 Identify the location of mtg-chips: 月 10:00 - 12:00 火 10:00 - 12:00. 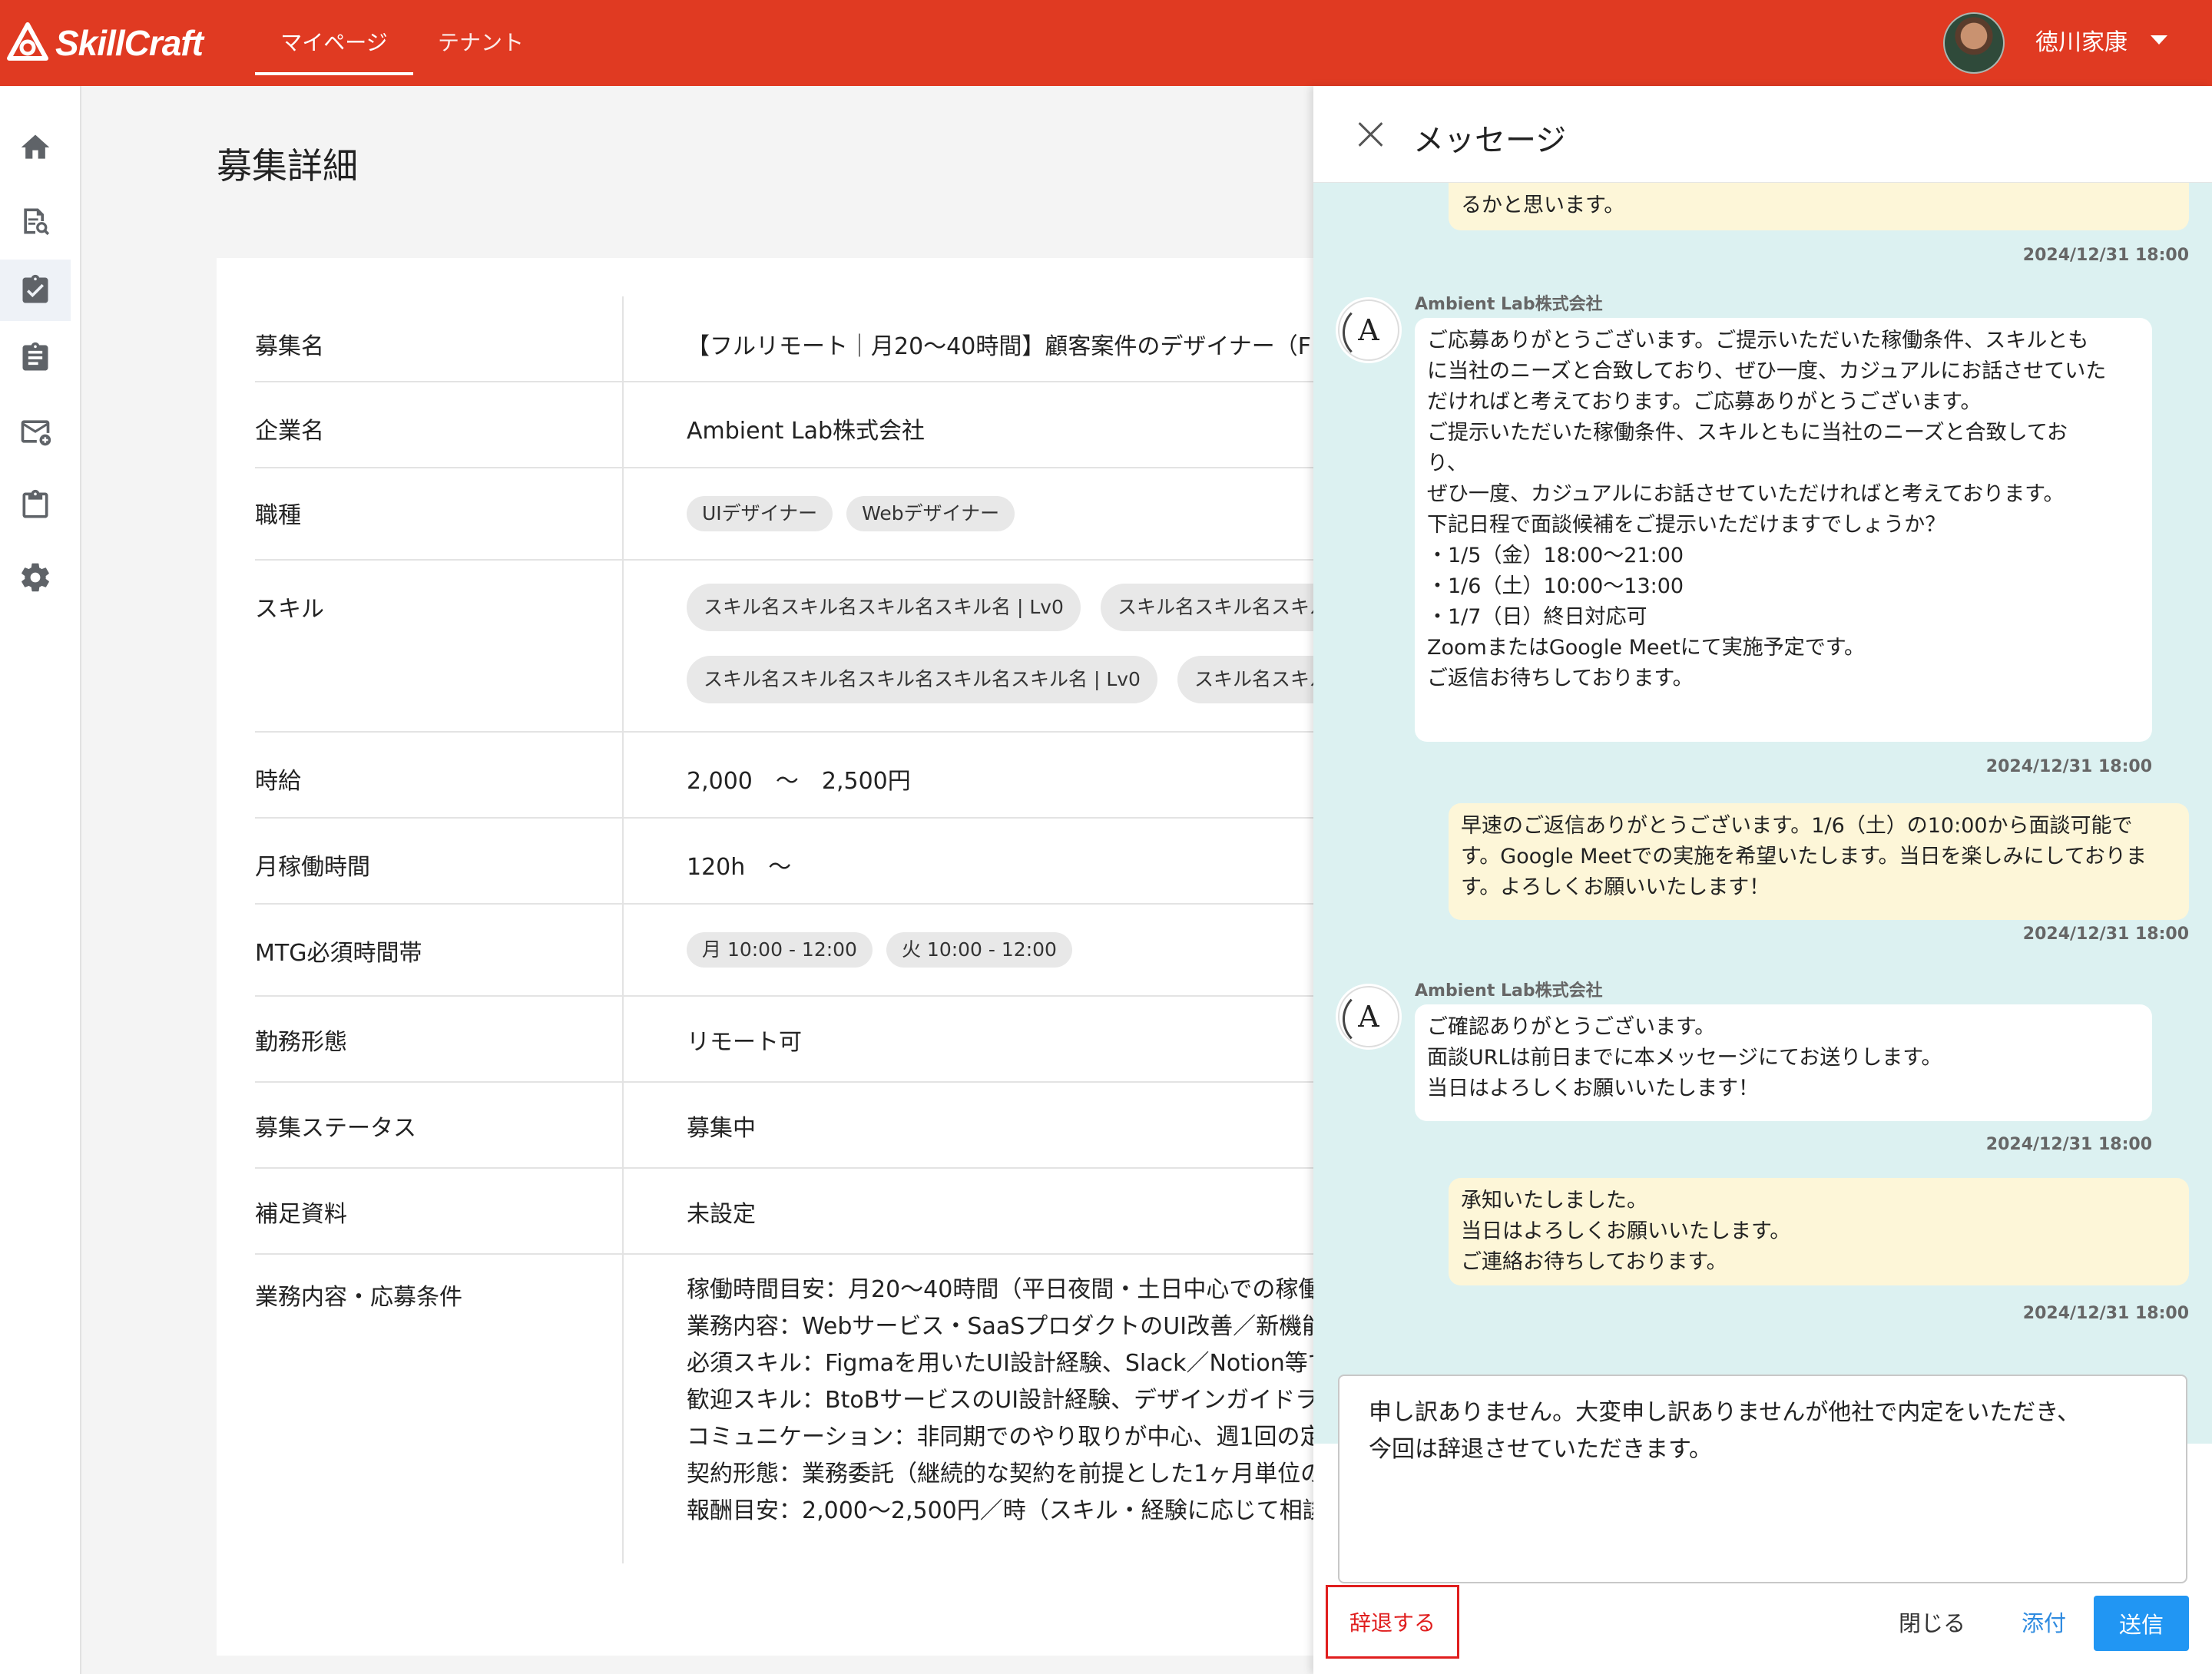
(887, 950).